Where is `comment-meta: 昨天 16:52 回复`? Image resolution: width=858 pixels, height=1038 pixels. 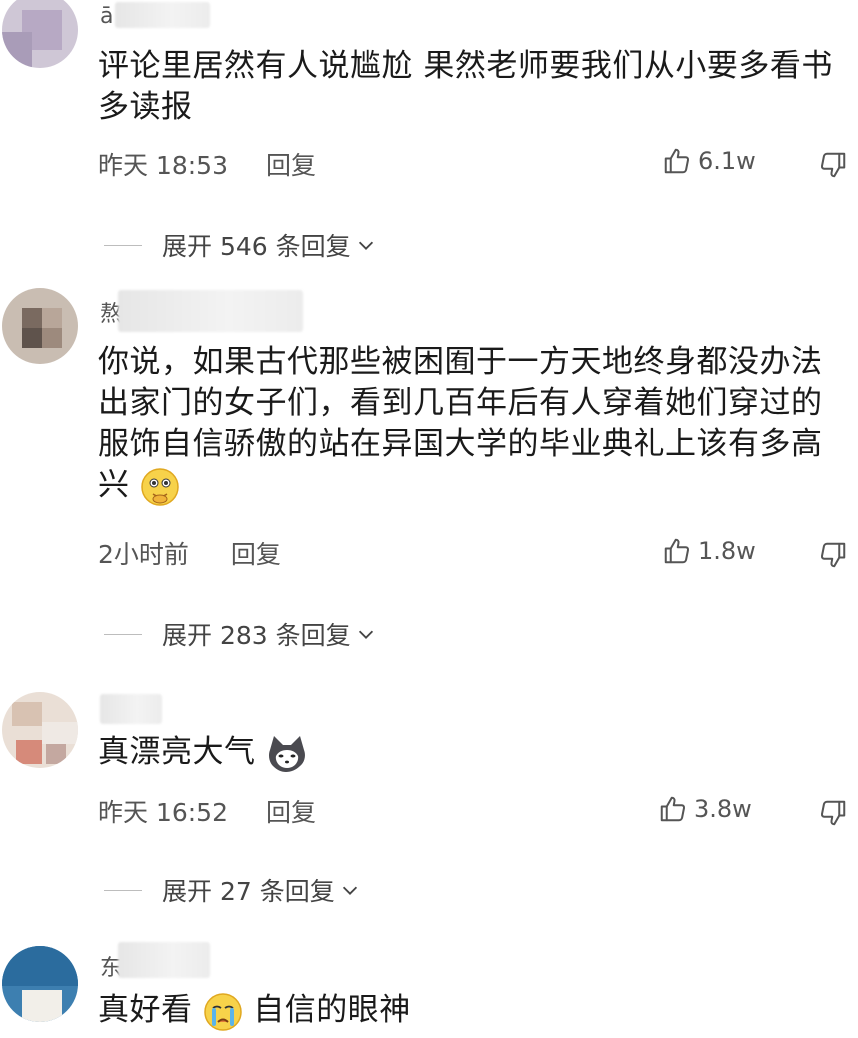
comment-meta: 昨天 16:52 回复 is located at coordinates (207, 811).